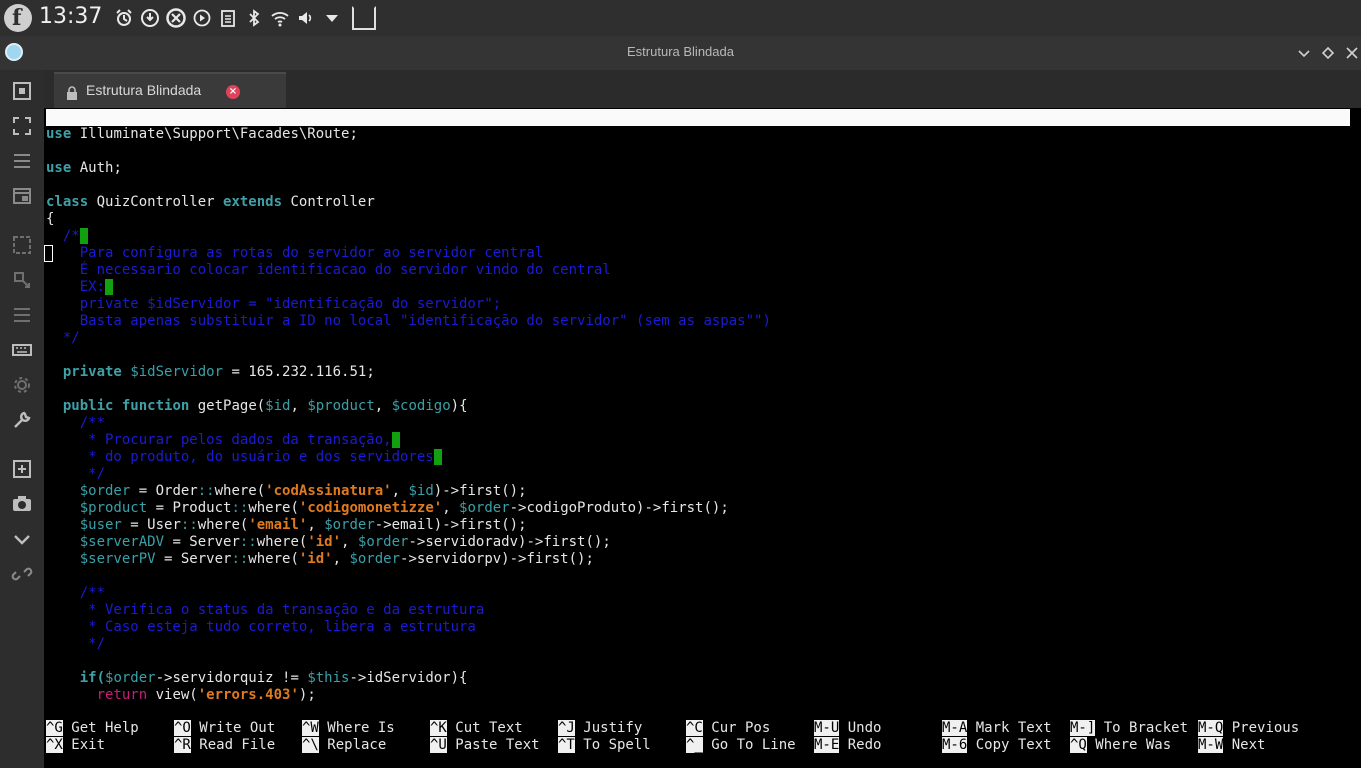 This screenshot has height=768, width=1361. I want to click on window-title: Estrutura Blindada, so click(680, 51).